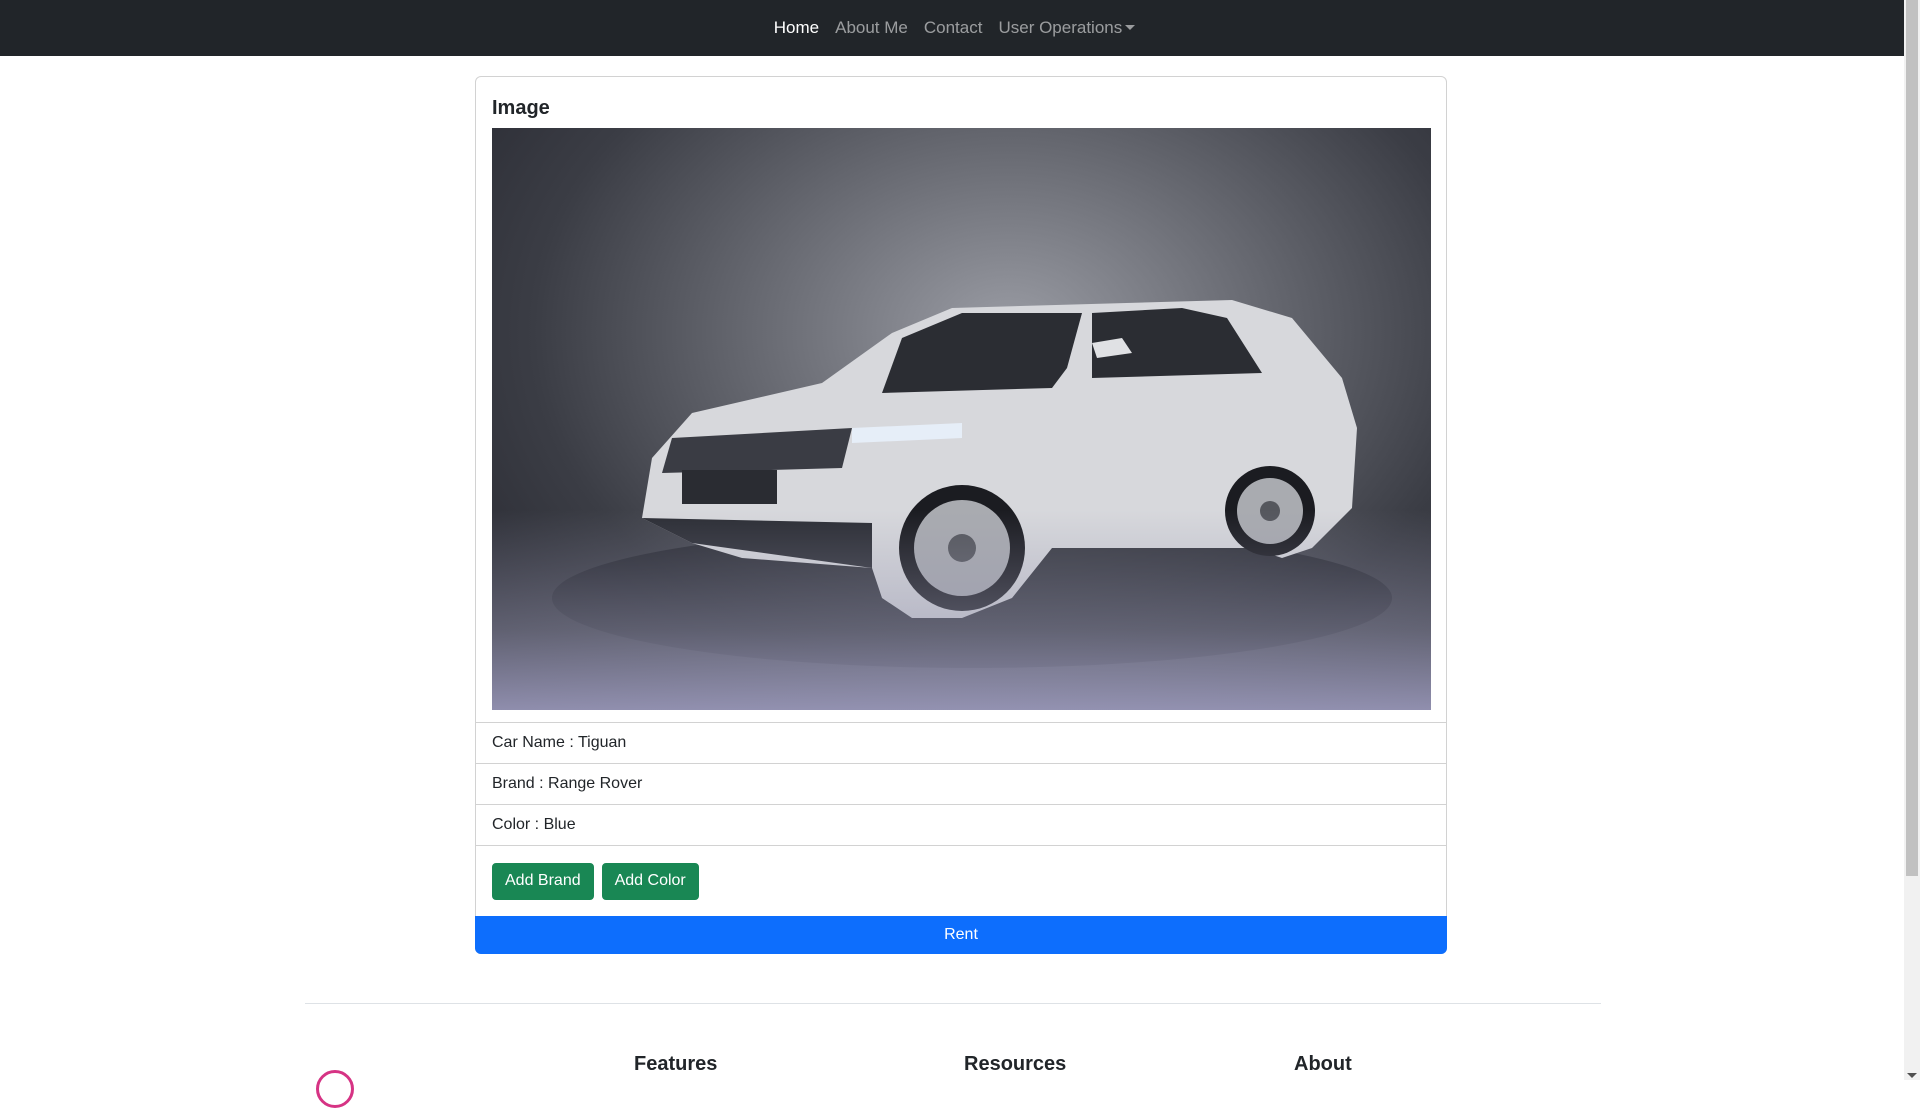 Image resolution: width=1920 pixels, height=1108 pixels. What do you see at coordinates (1015, 1064) in the screenshot?
I see `footer-heading-resources: Resources` at bounding box center [1015, 1064].